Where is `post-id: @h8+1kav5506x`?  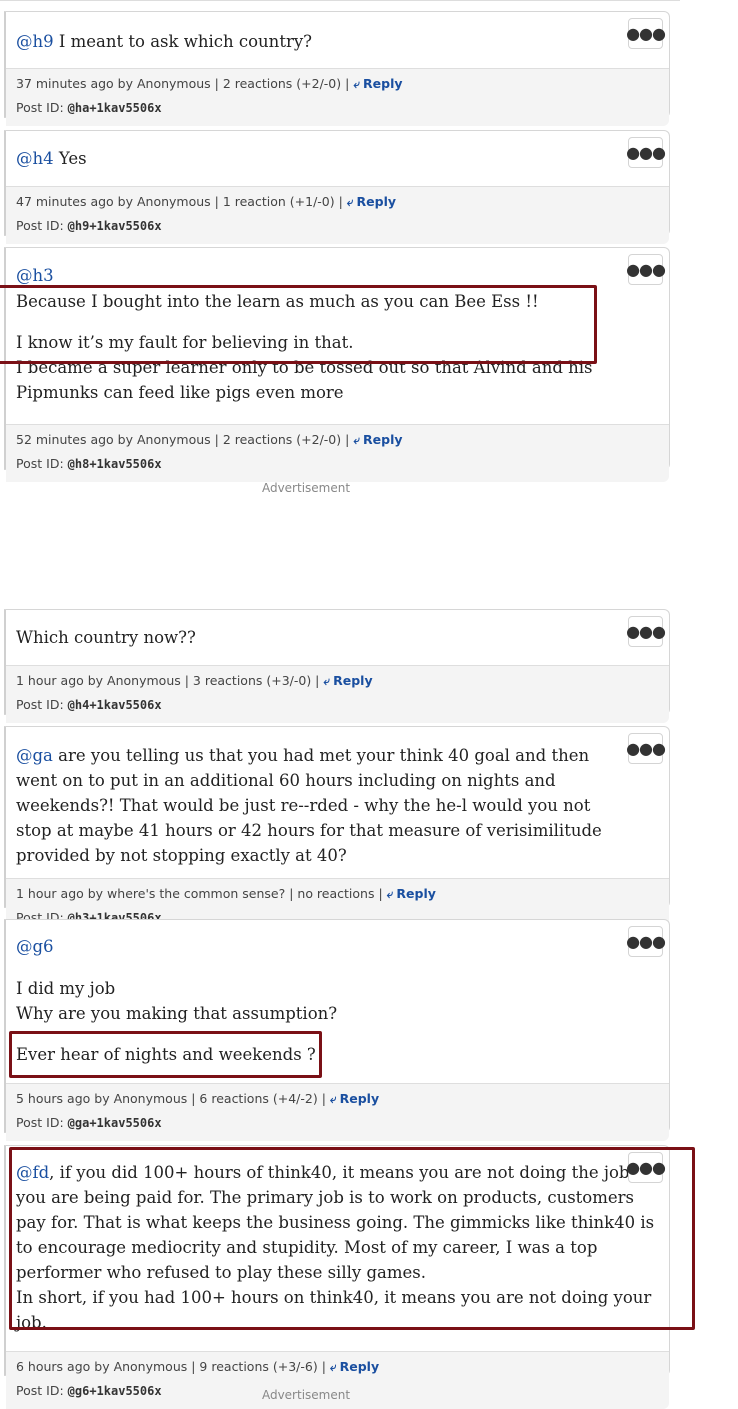 post-id: @h8+1kav5506x is located at coordinates (114, 464).